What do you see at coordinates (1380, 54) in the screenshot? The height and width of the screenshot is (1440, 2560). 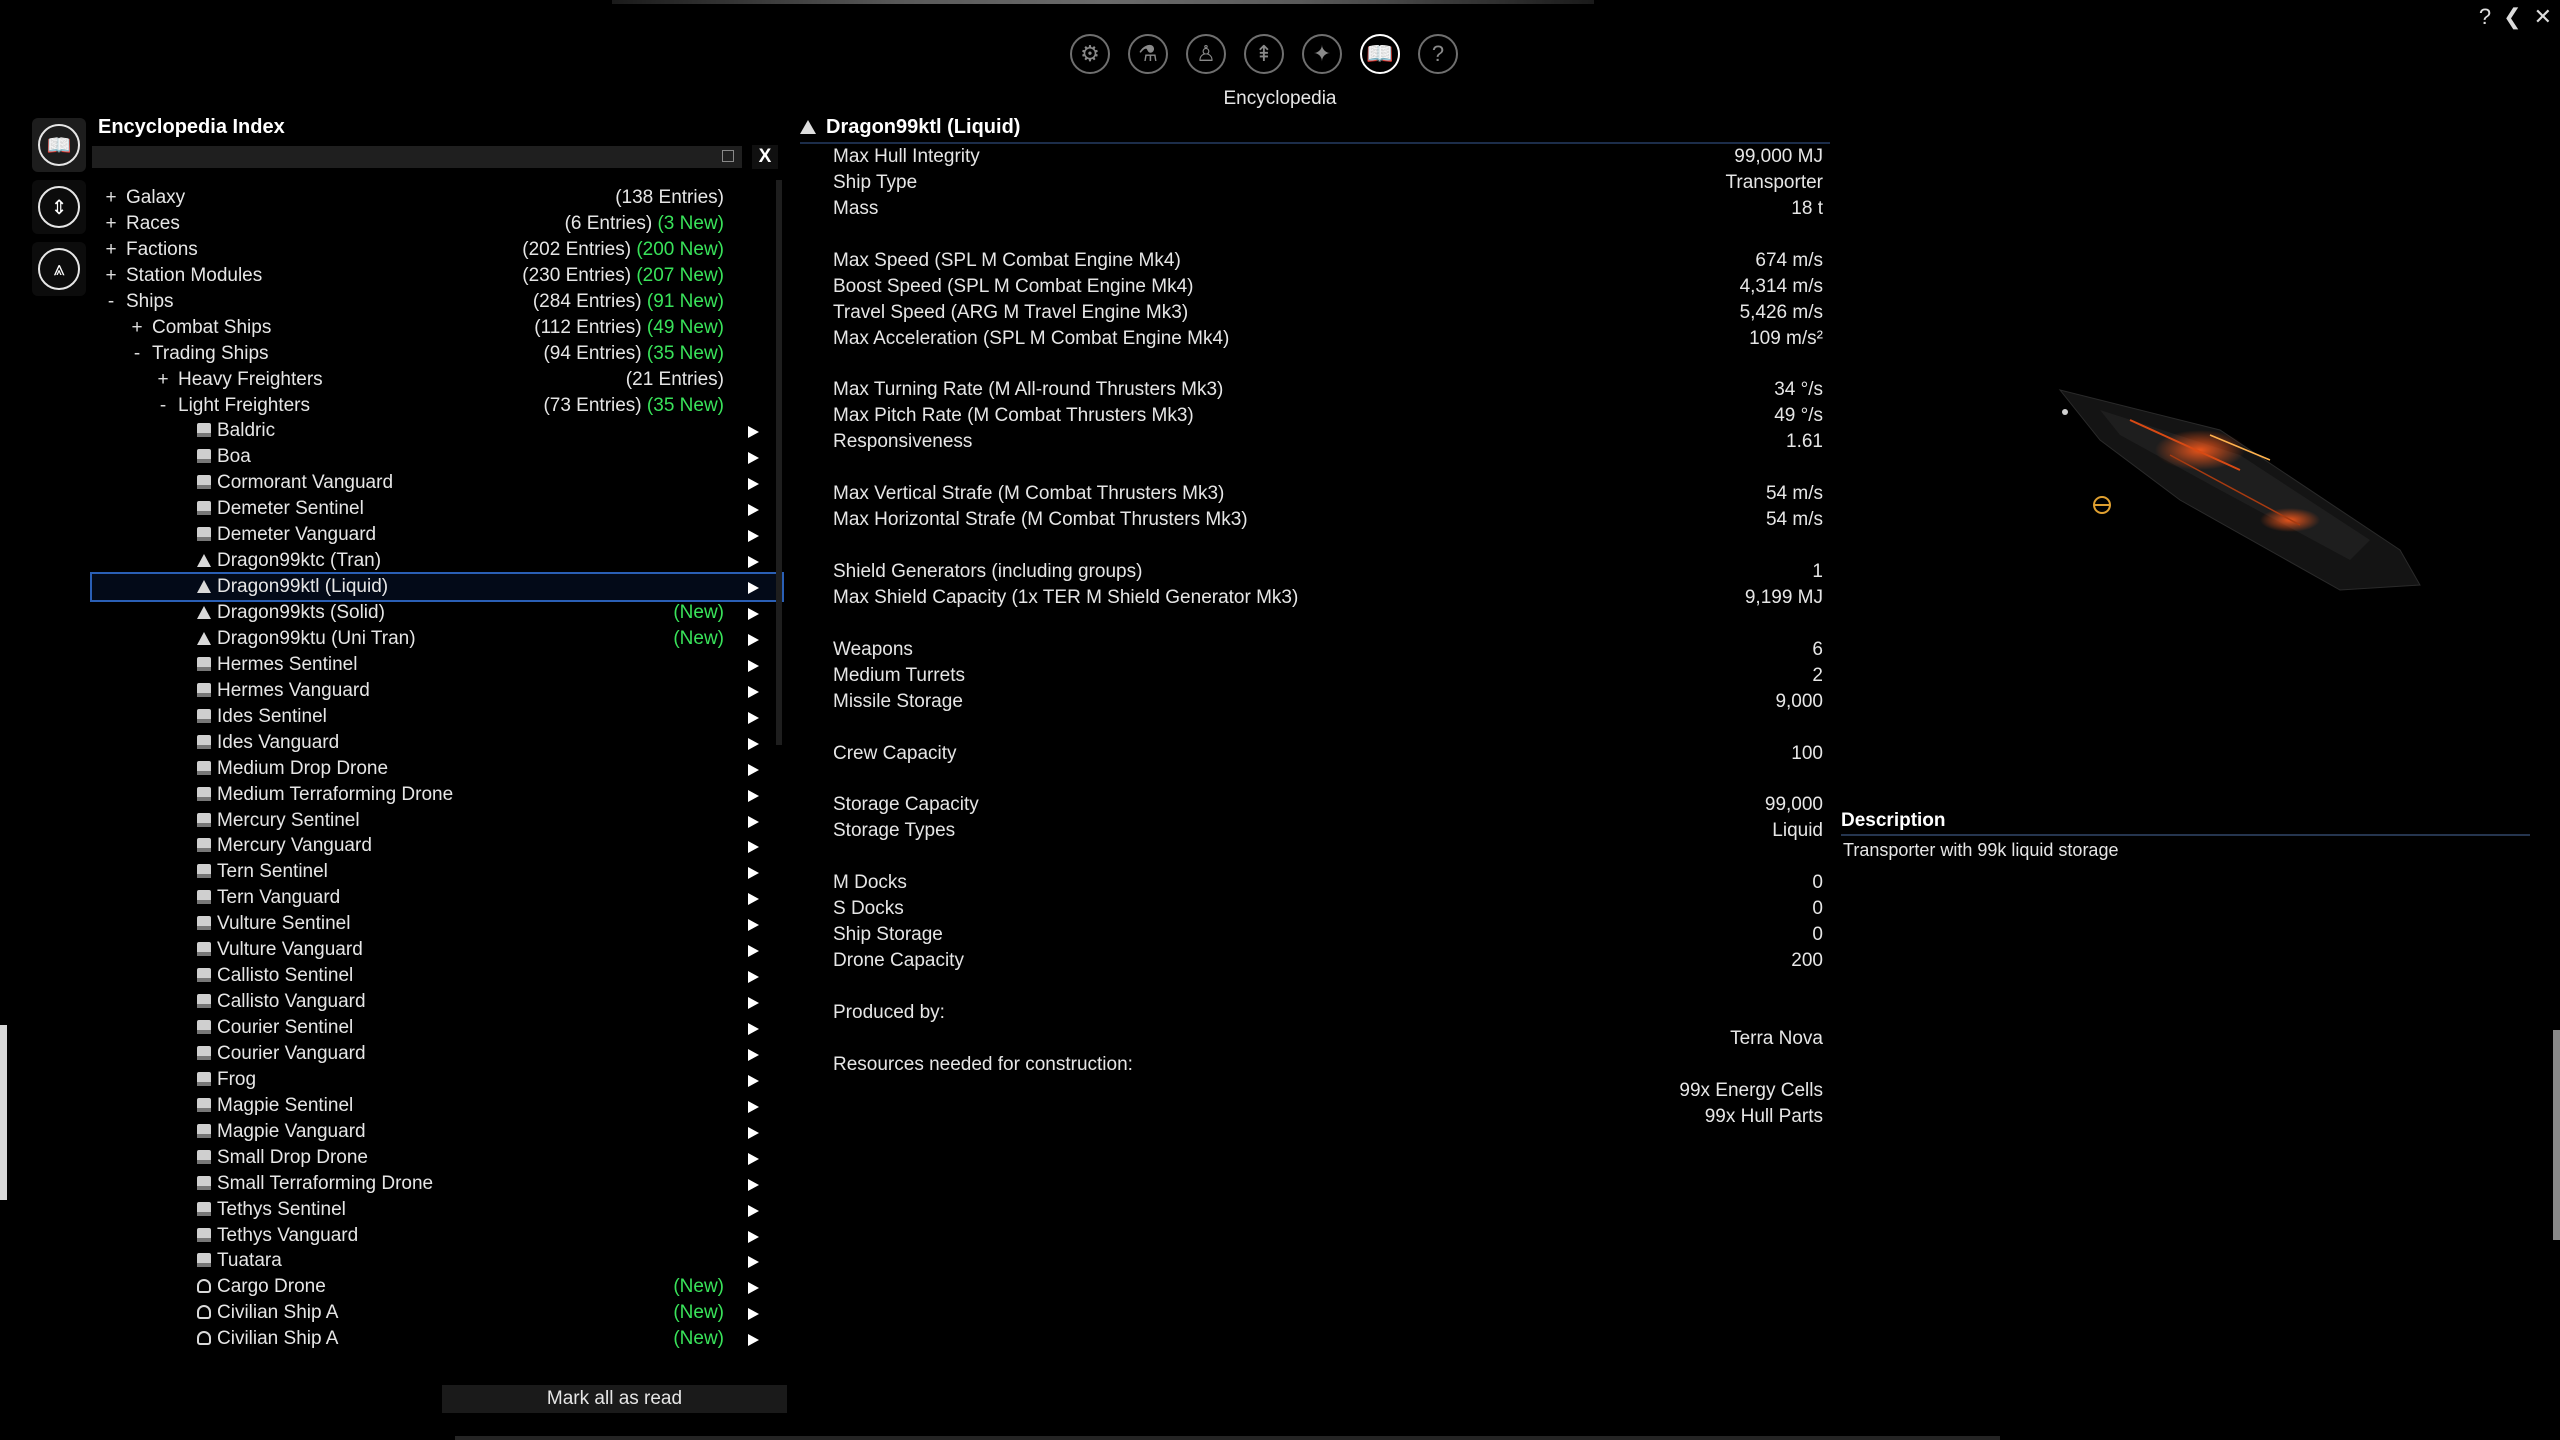 I see `nav-encyclopedia-button: 📖` at bounding box center [1380, 54].